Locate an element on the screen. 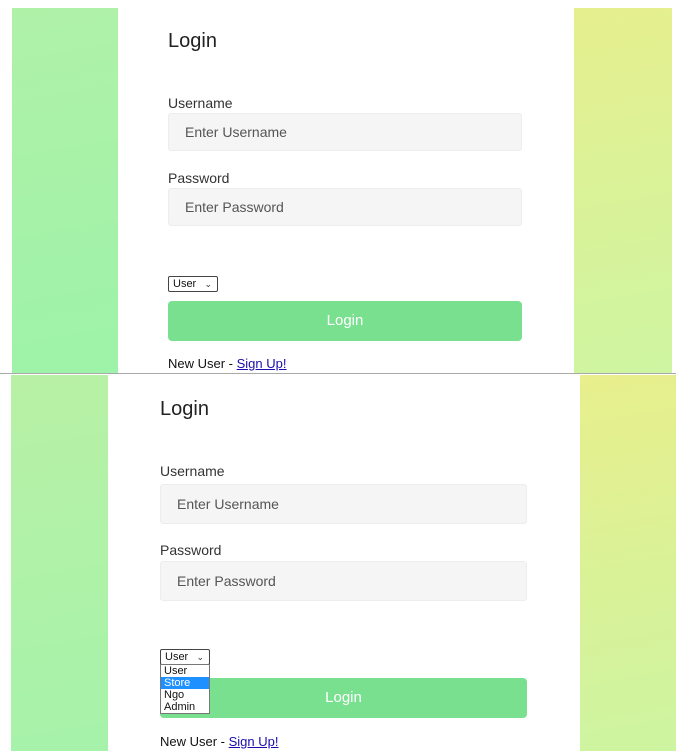  role-option-user: User is located at coordinates (185, 671).